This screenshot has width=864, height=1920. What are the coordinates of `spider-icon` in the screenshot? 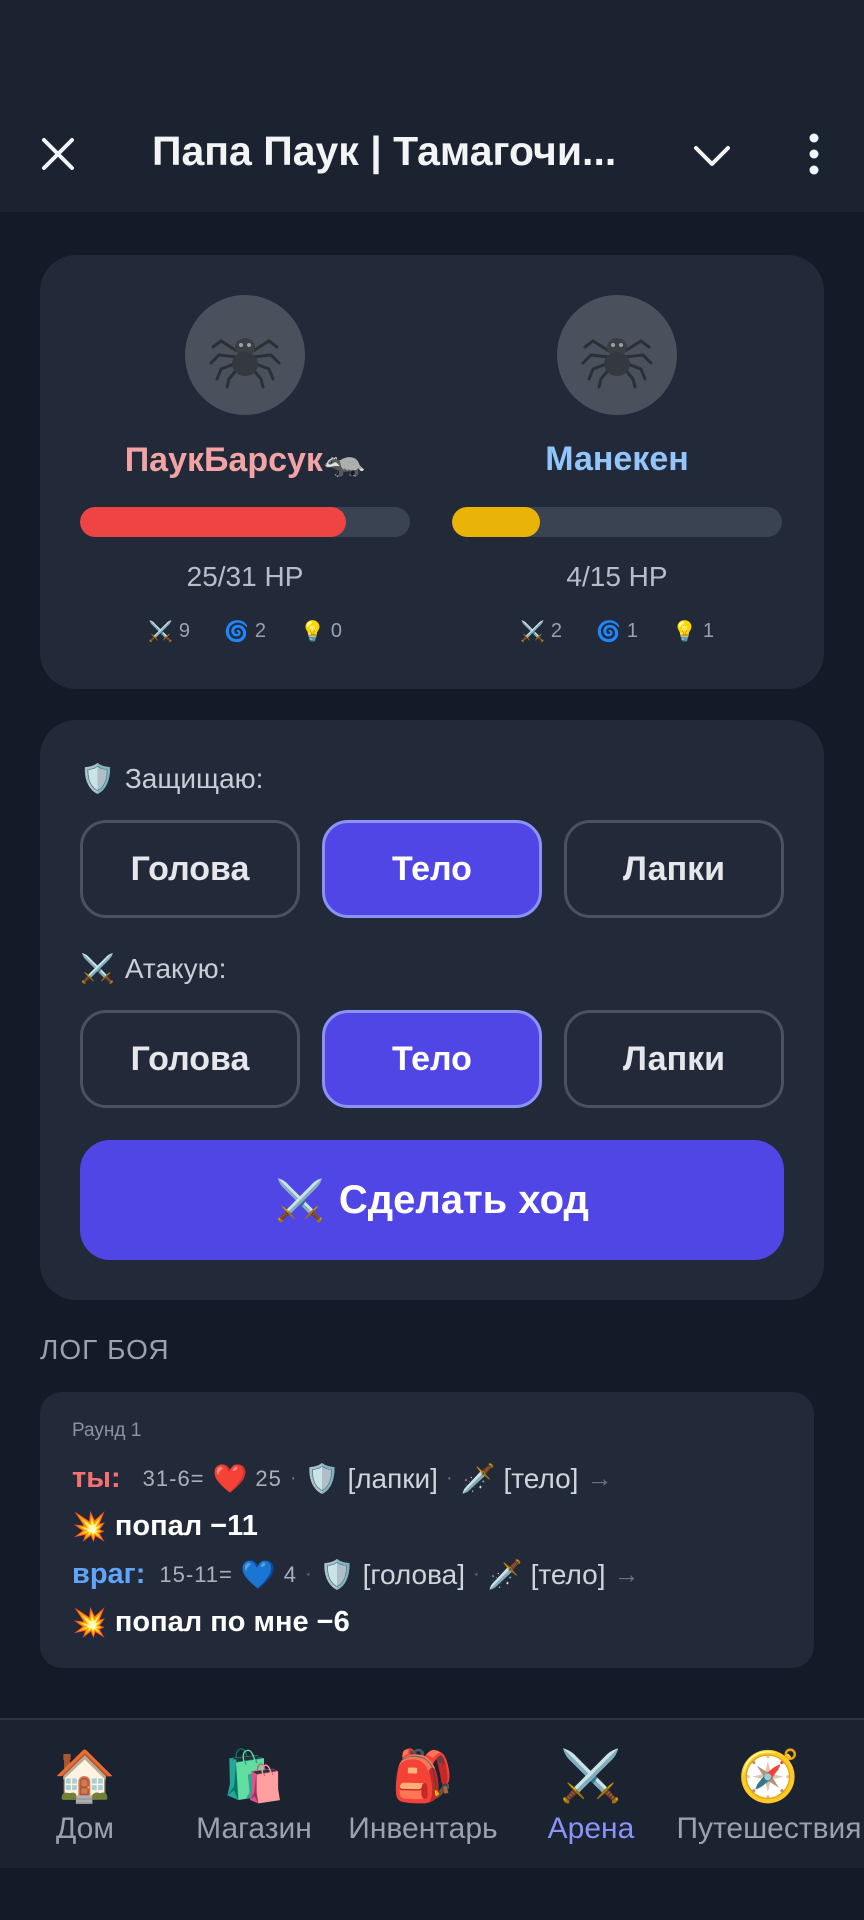 It's located at (617, 363).